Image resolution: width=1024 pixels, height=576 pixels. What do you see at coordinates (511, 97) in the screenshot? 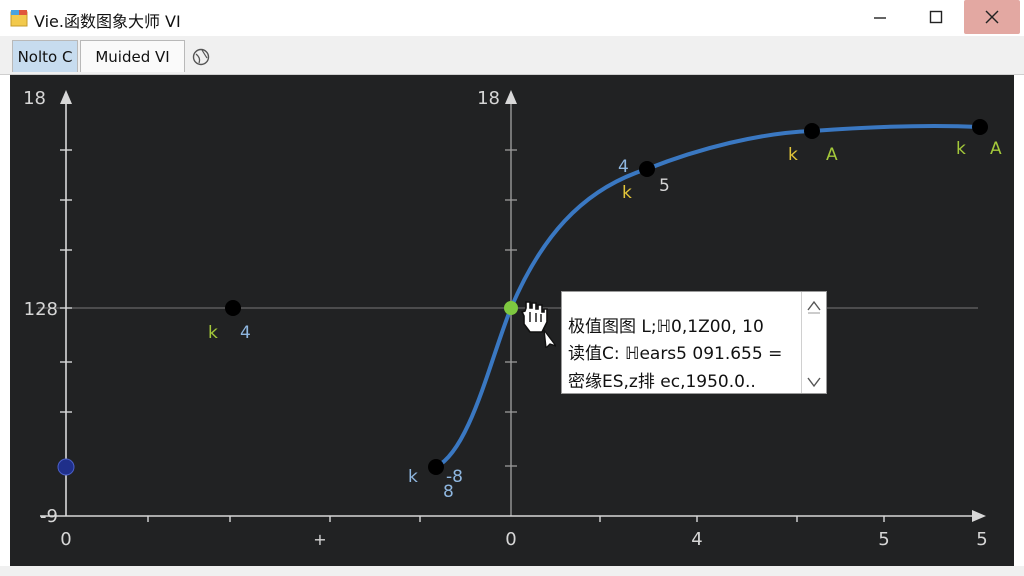
I see `y-axis-center-arrow` at bounding box center [511, 97].